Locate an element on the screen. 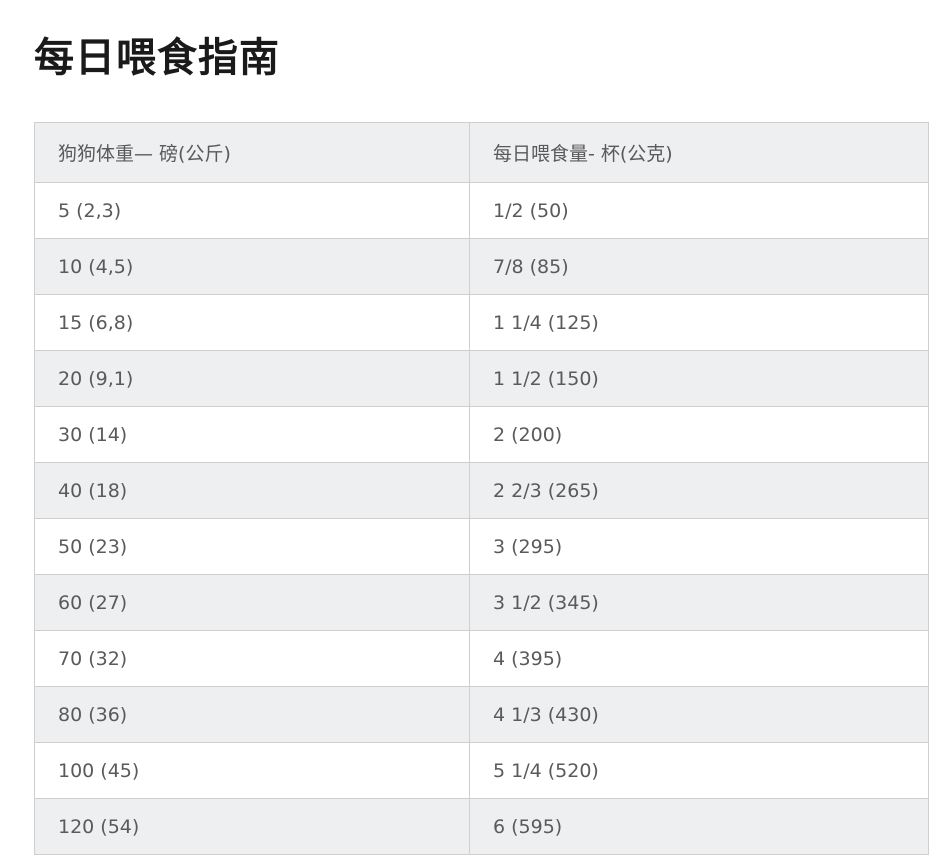 This screenshot has width=946, height=865. table-row: 50 (23) 3 (295) is located at coordinates (481, 546).